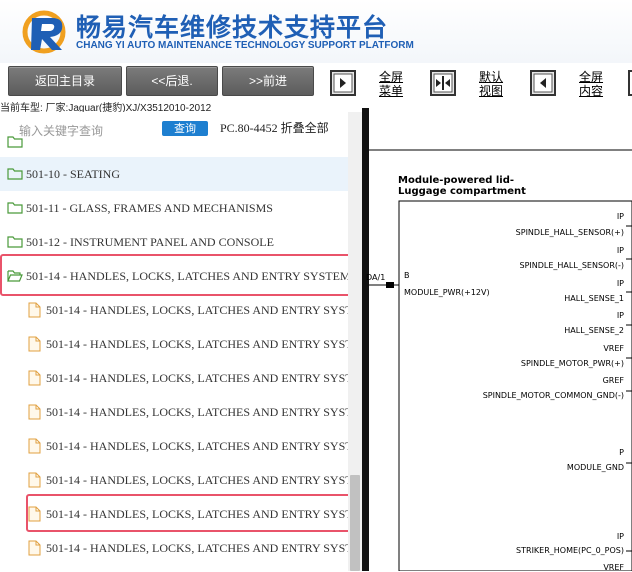 This screenshot has width=632, height=572. I want to click on highlight-file-box, so click(189, 513).